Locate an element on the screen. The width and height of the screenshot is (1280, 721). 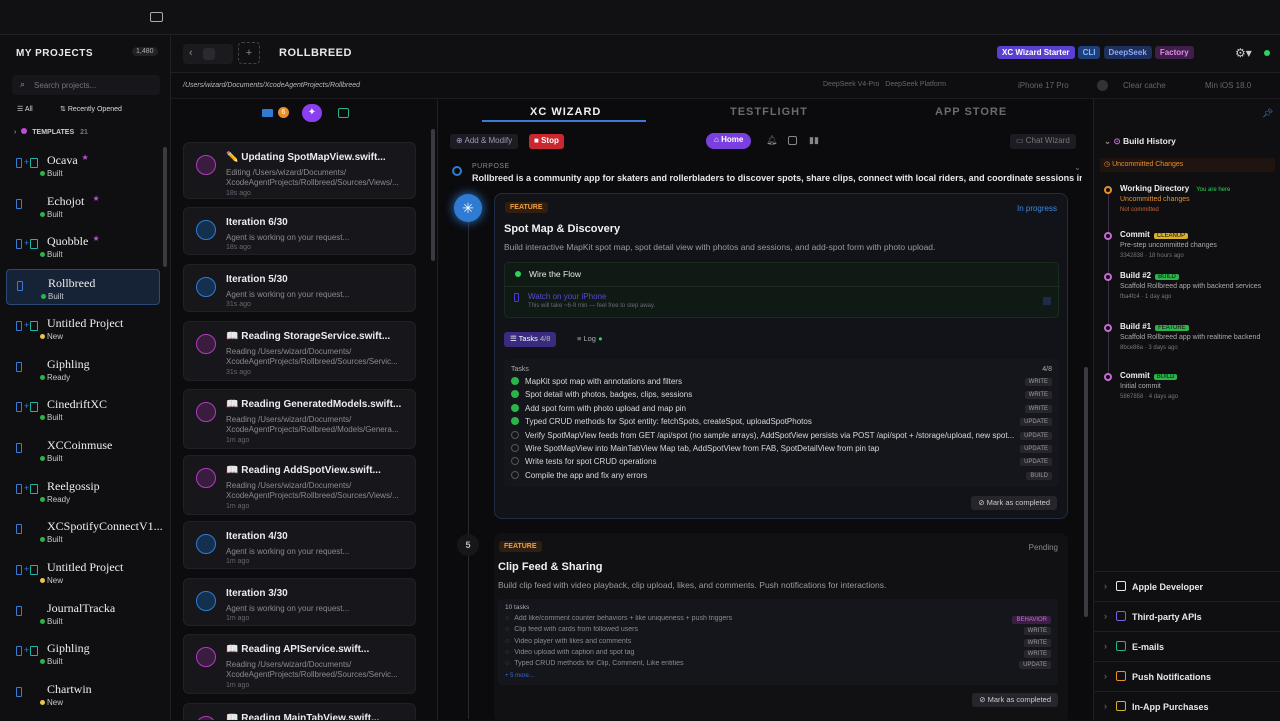
chart-icon: ▮▮ is located at coordinates (814, 140).